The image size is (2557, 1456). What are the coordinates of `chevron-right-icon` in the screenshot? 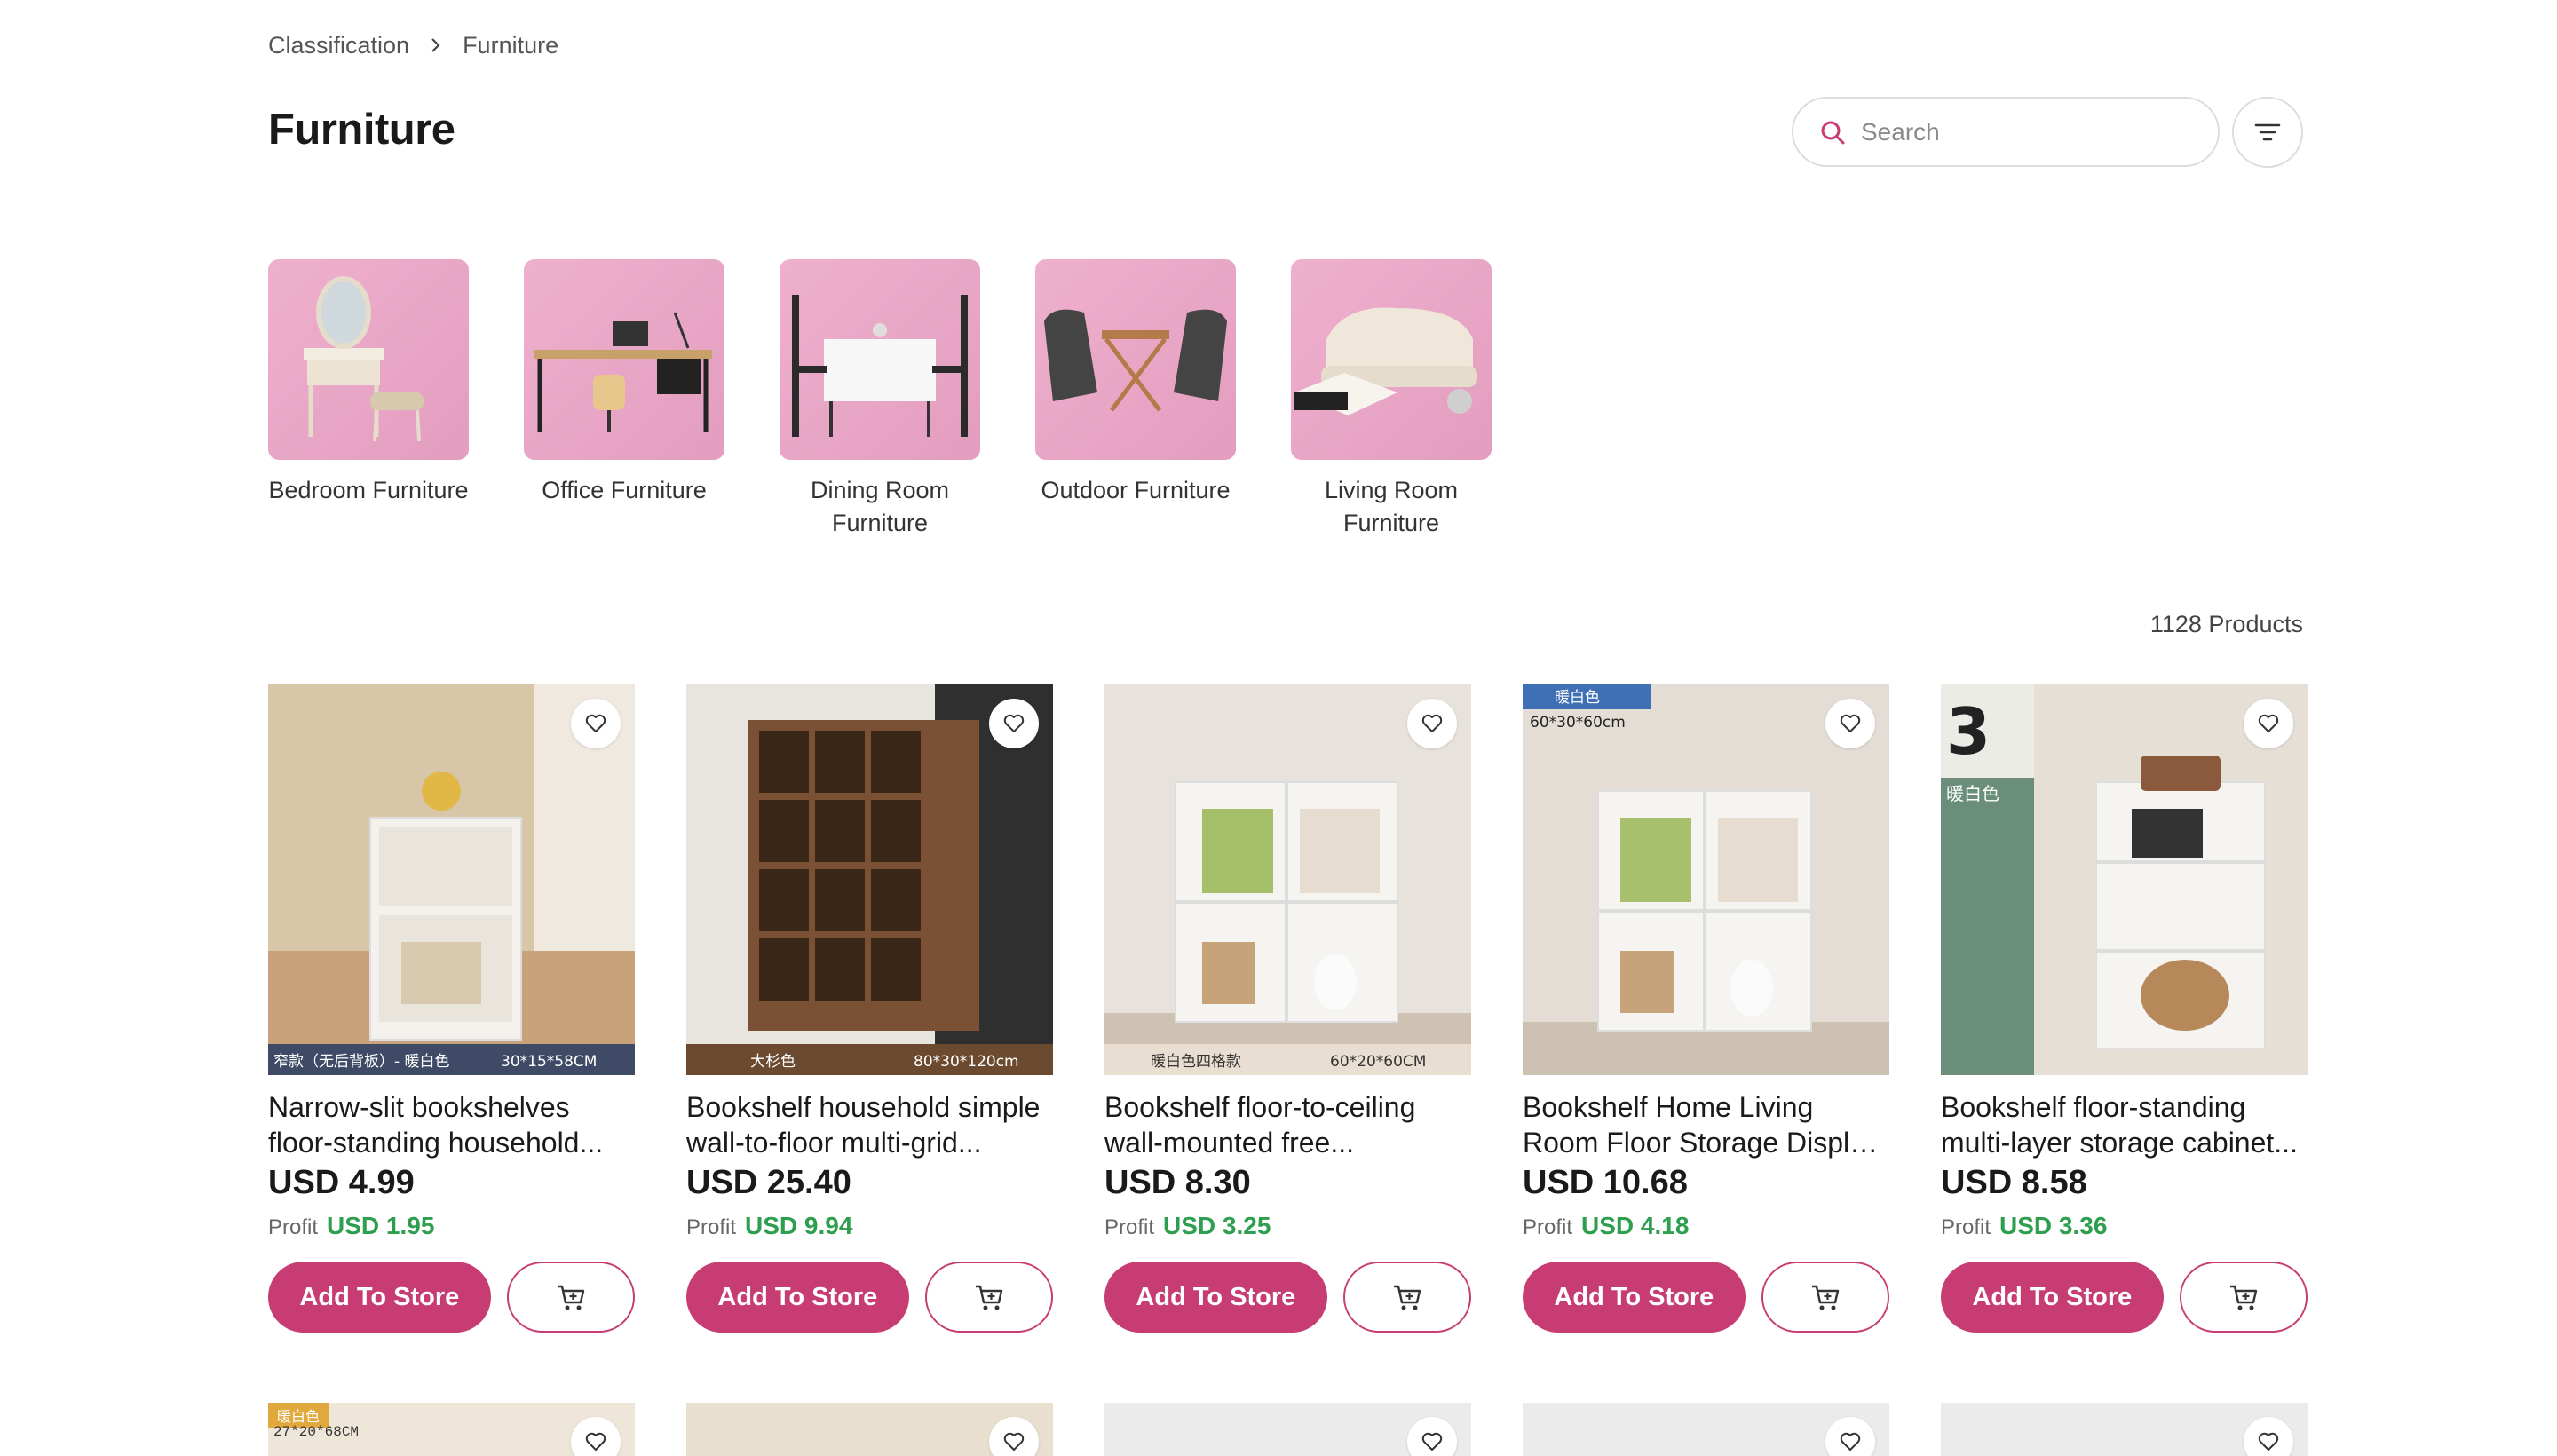 It's located at (436, 45).